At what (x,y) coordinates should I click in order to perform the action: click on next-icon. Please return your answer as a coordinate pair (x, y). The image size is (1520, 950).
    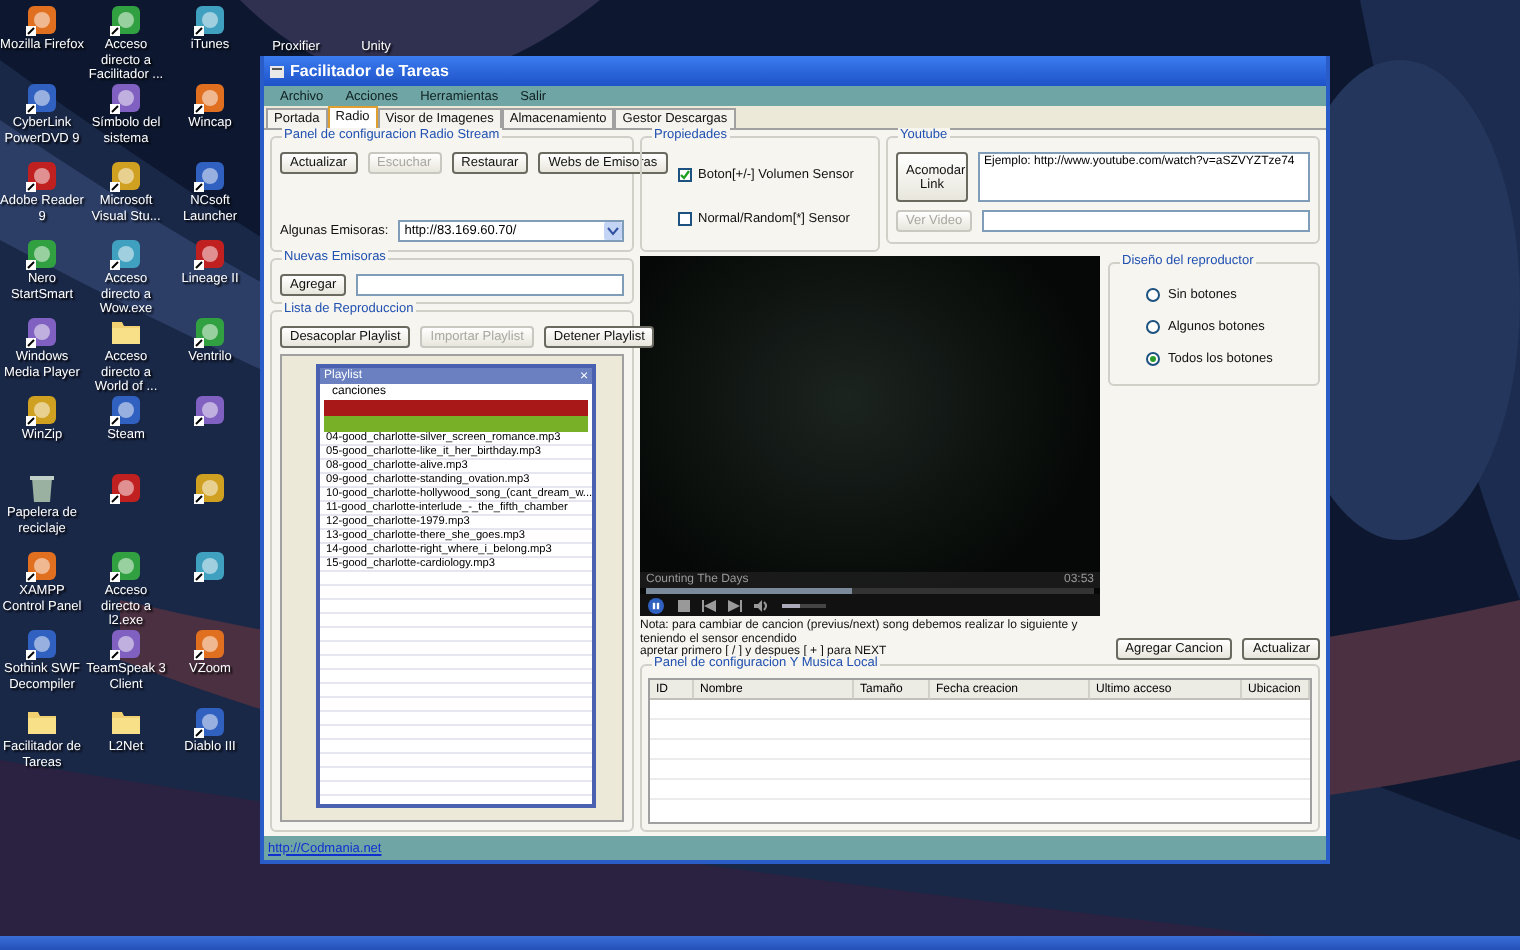
    Looking at the image, I should click on (735, 605).